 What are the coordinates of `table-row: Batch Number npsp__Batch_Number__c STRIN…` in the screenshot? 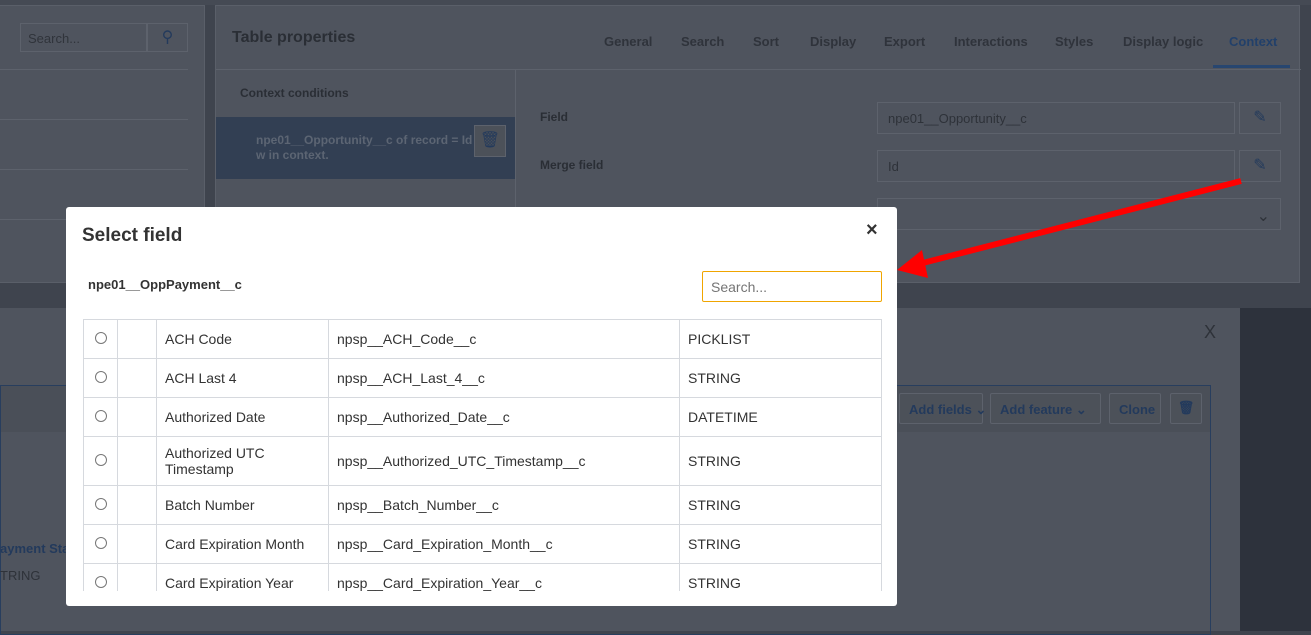 It's located at (482, 505).